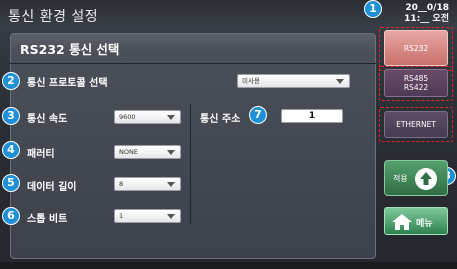 Image resolution: width=457 pixels, height=269 pixels. I want to click on stop-bit-label: 스톱 비트, so click(47, 219).